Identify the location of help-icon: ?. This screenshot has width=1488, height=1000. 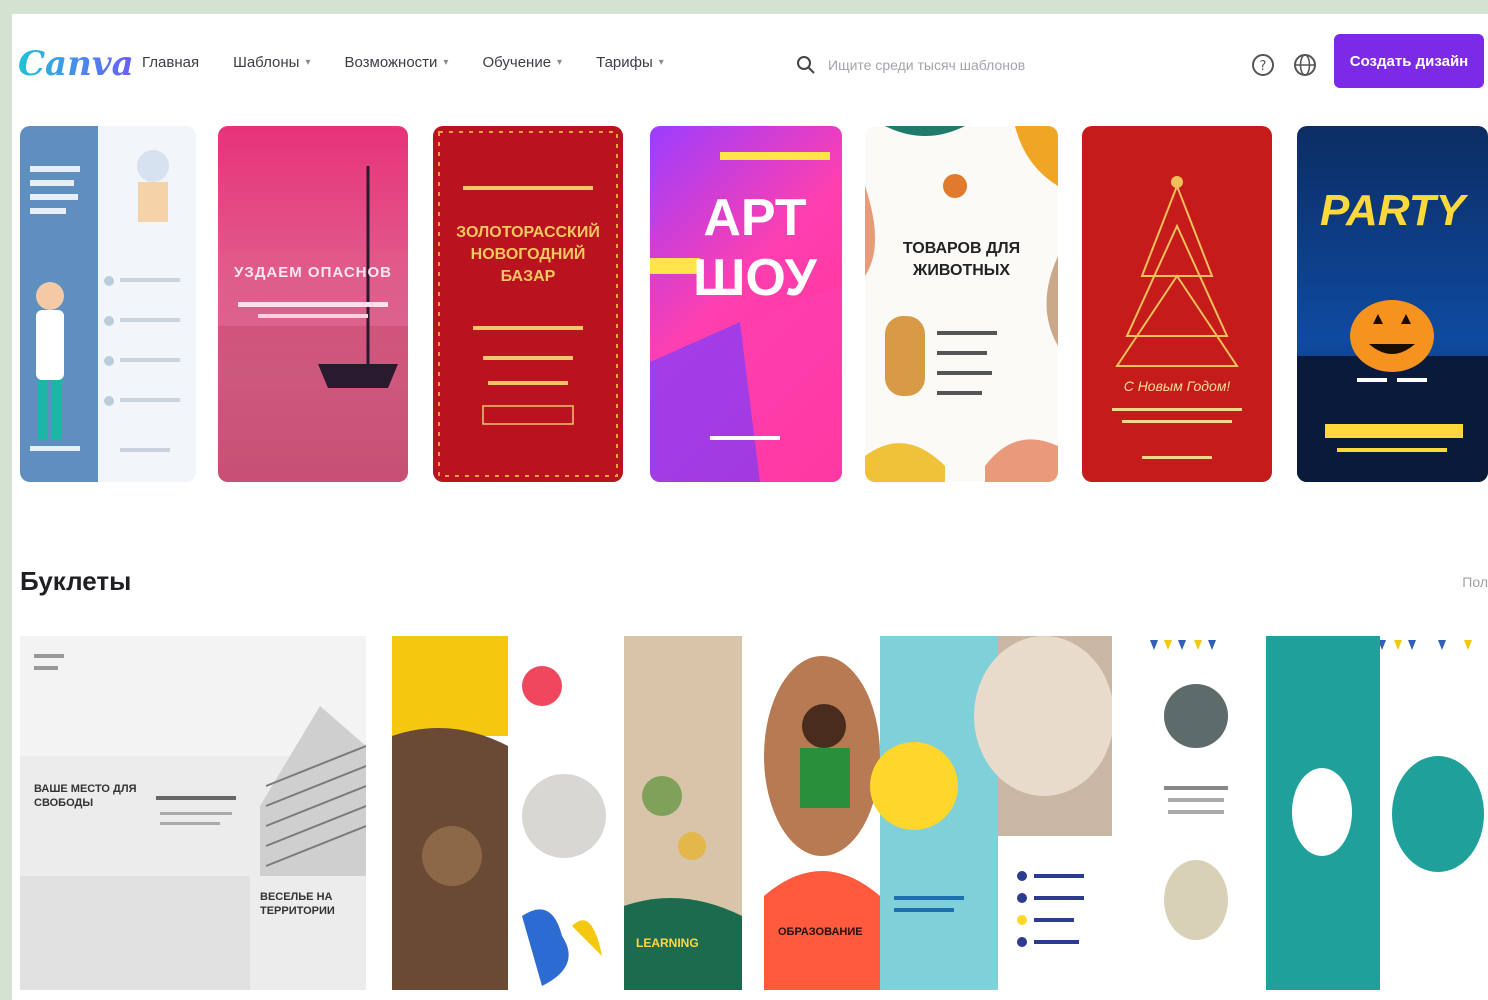
(1263, 65).